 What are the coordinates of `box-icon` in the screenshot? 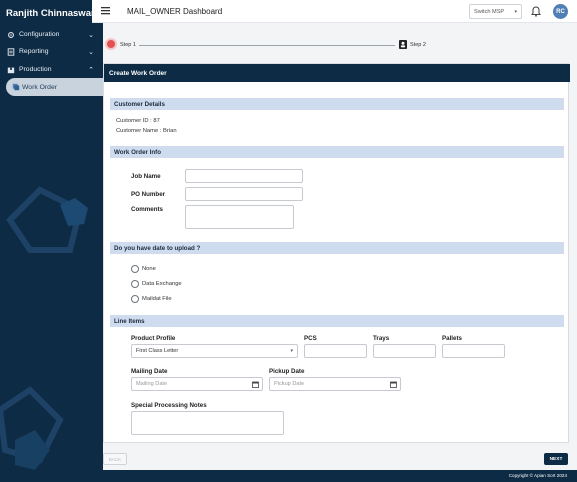 It's located at (11, 70).